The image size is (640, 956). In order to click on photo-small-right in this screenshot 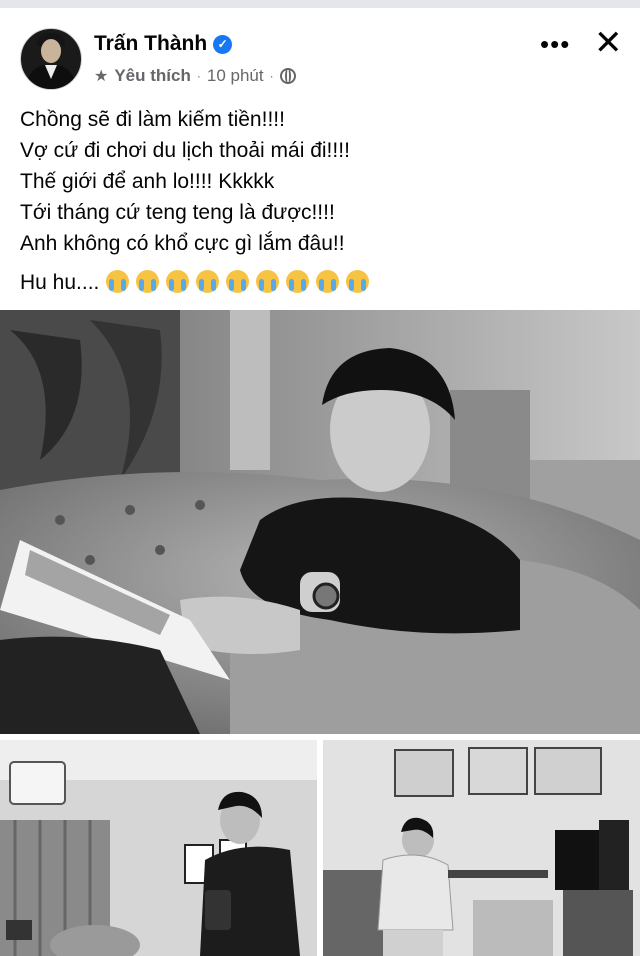, I will do `click(481, 848)`.